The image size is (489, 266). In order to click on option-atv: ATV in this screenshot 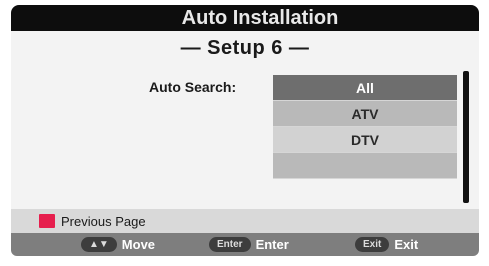, I will do `click(365, 114)`.